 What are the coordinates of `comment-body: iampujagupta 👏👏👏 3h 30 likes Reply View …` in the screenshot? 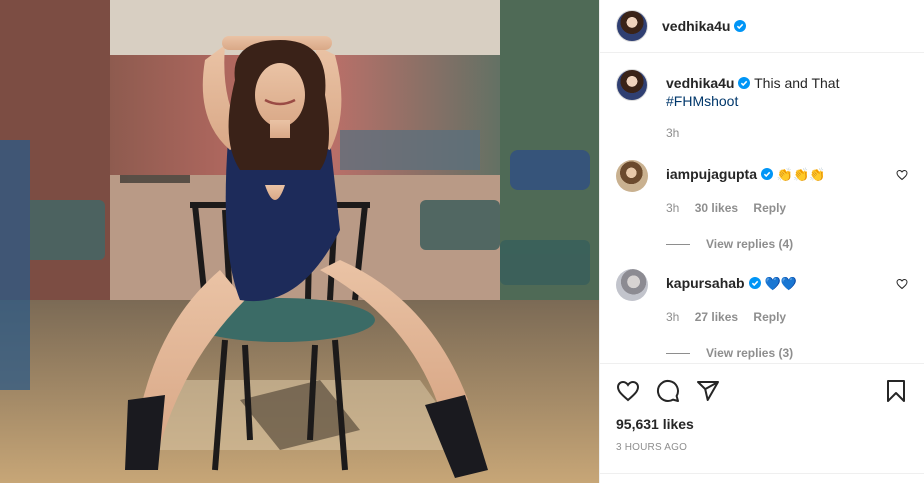 It's located at (787, 205).